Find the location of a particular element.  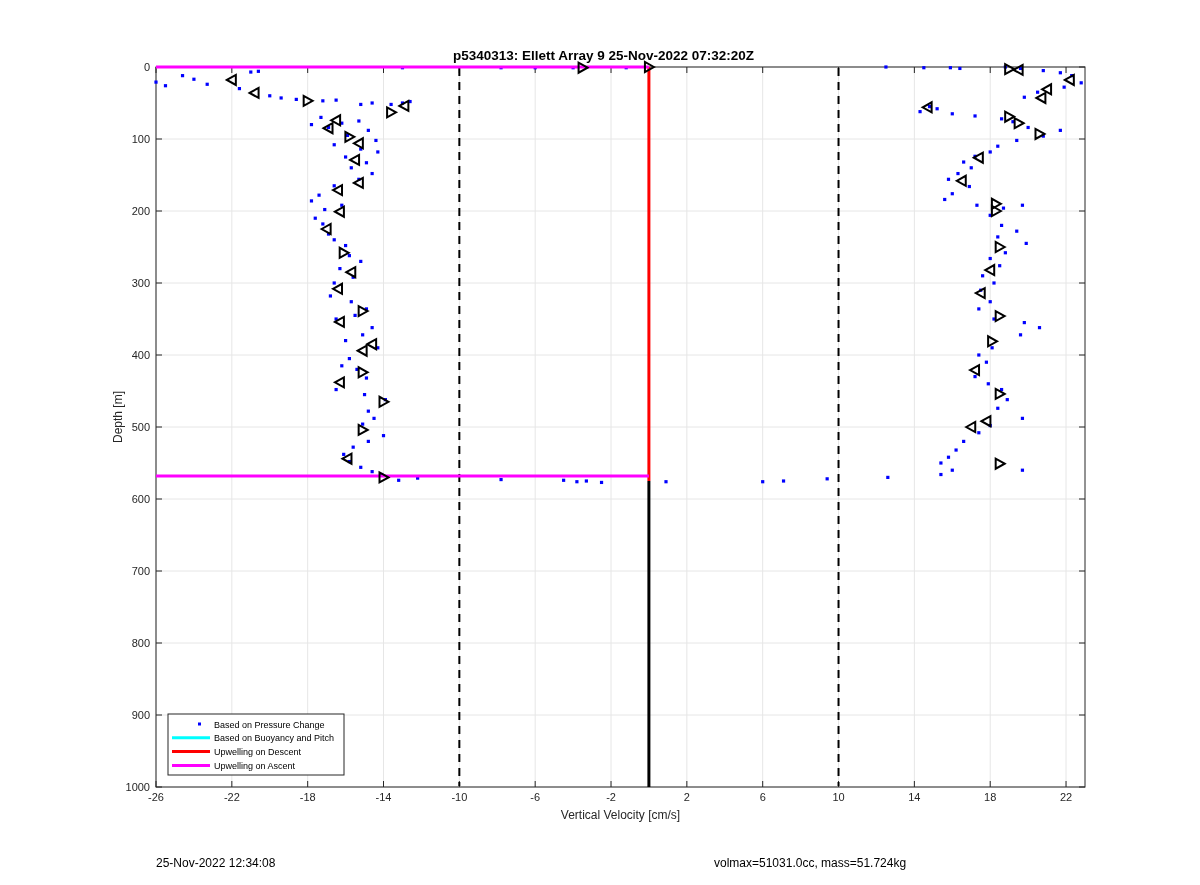

tick-label: 14 is located at coordinates (914, 797).